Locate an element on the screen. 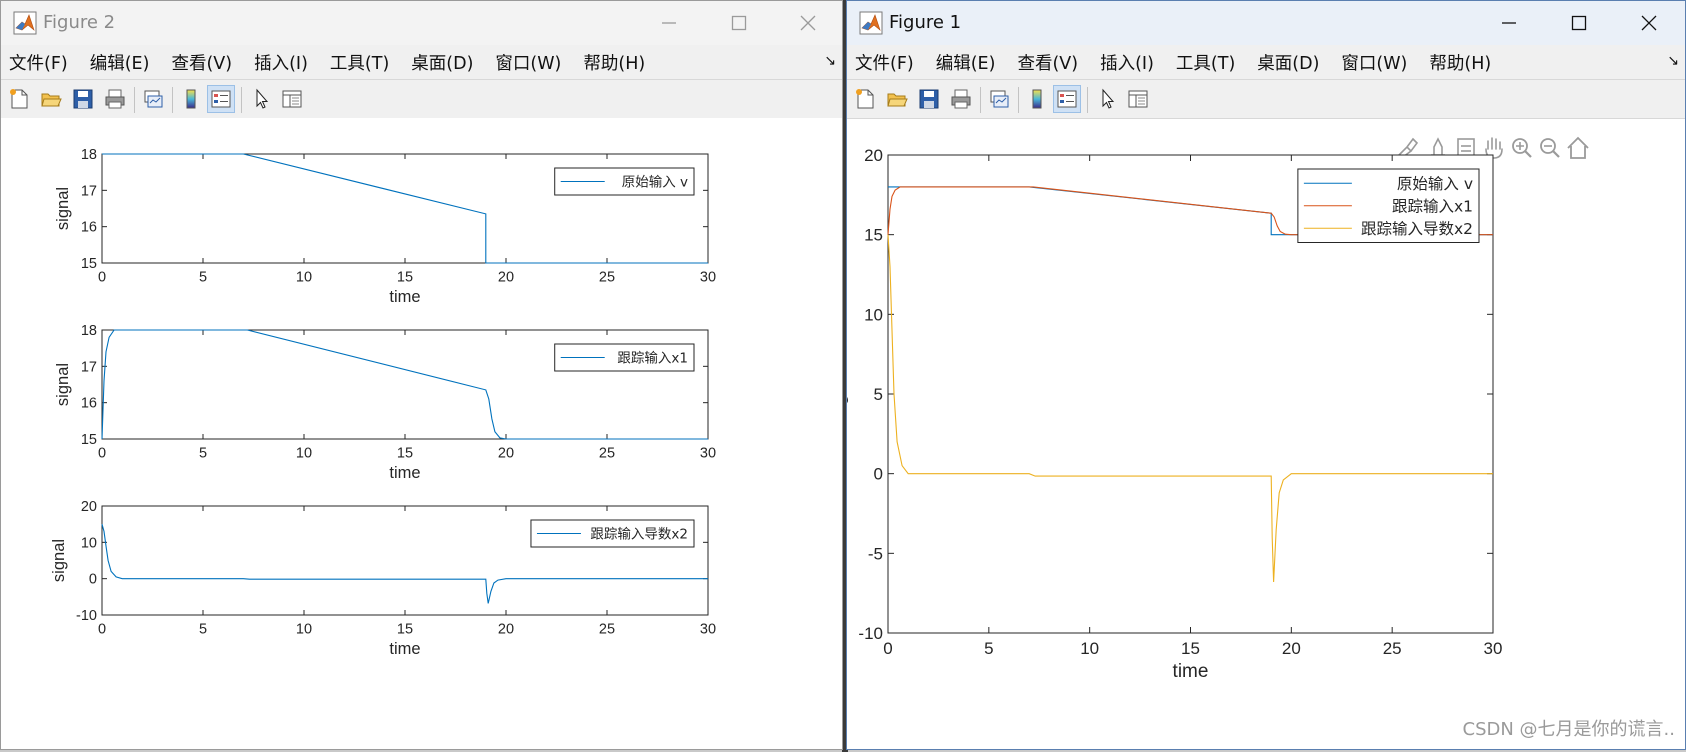 The width and height of the screenshot is (1686, 752). toggle-grid-icon is located at coordinates (1466, 148).